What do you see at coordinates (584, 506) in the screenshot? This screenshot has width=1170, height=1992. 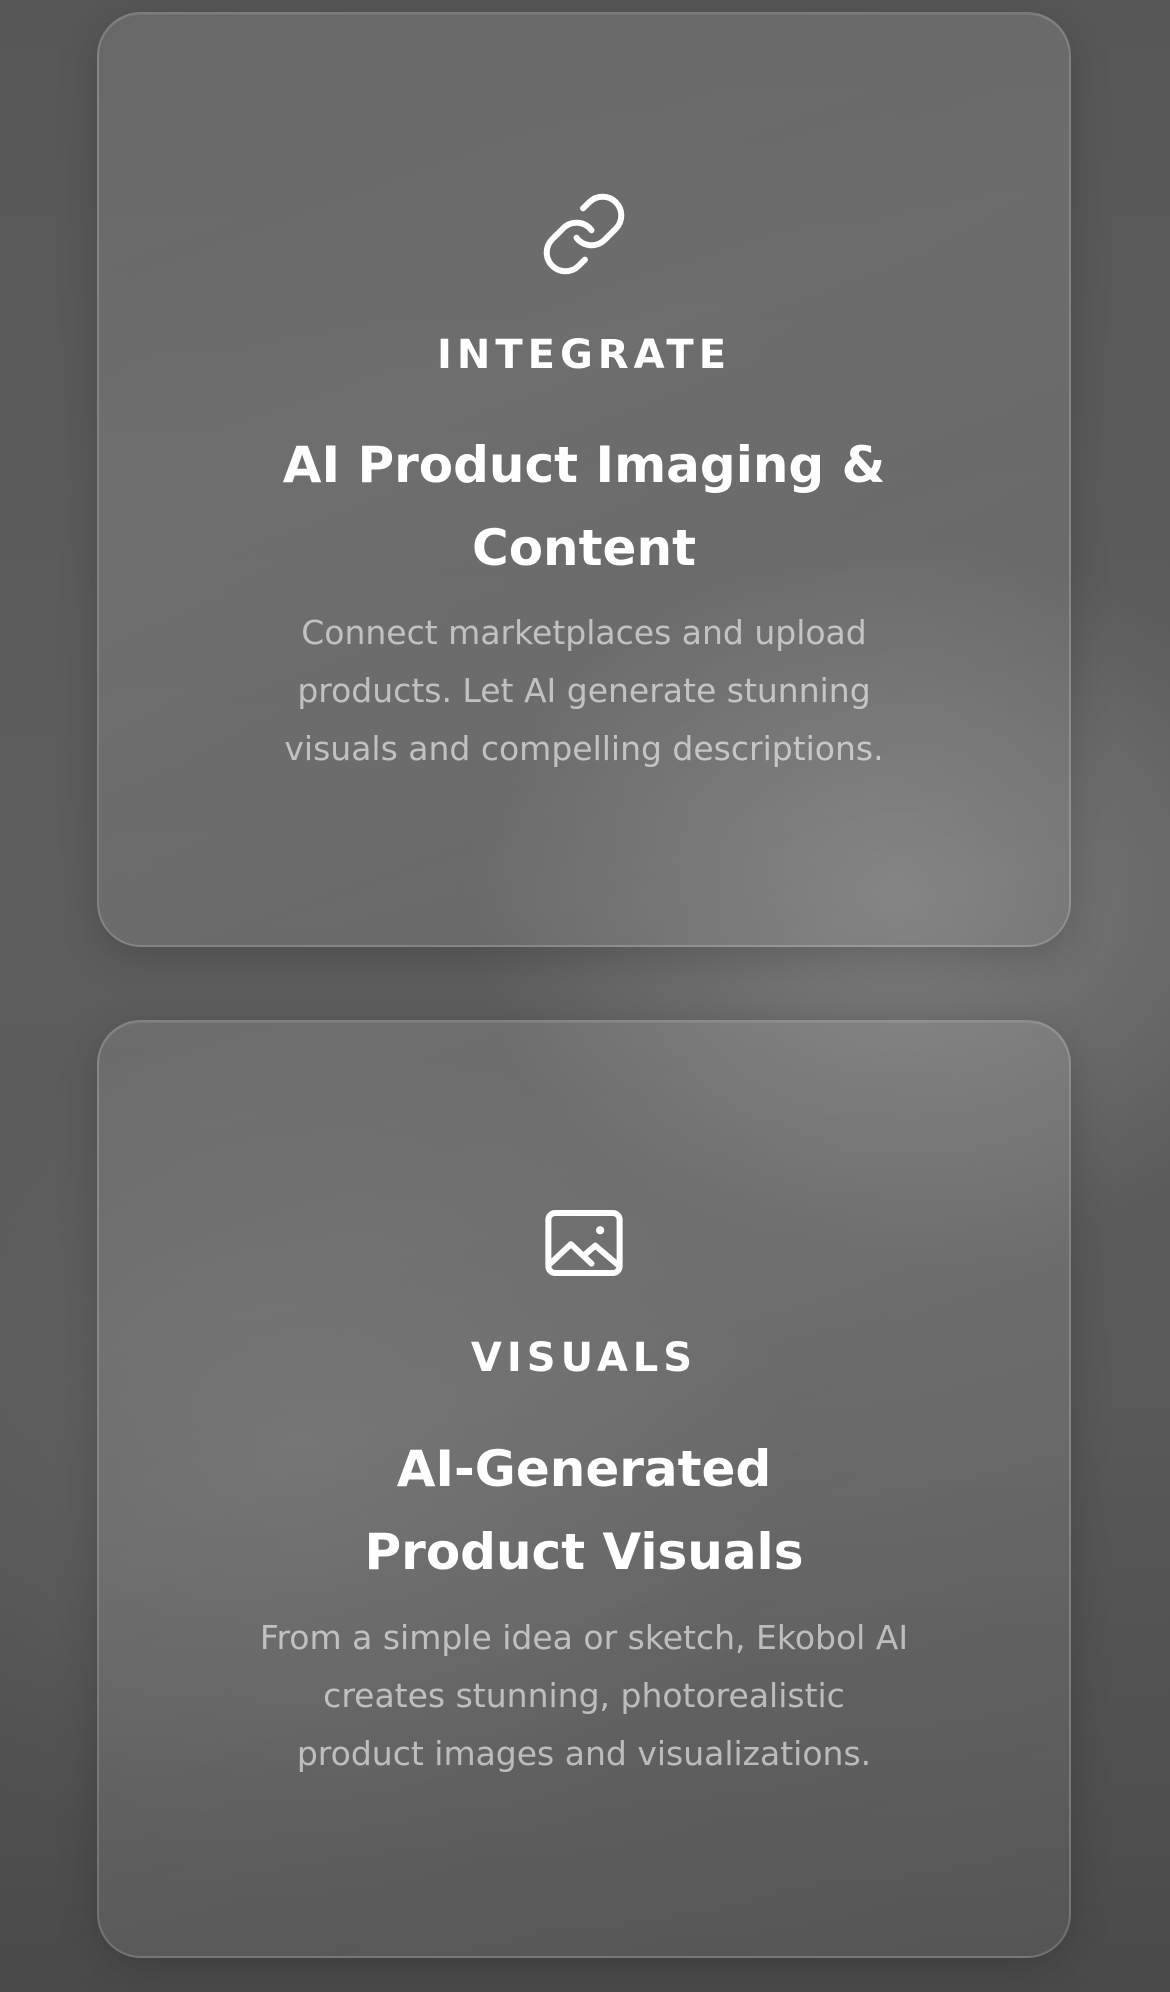 I see `card-title: AI Product Imaging & Content` at bounding box center [584, 506].